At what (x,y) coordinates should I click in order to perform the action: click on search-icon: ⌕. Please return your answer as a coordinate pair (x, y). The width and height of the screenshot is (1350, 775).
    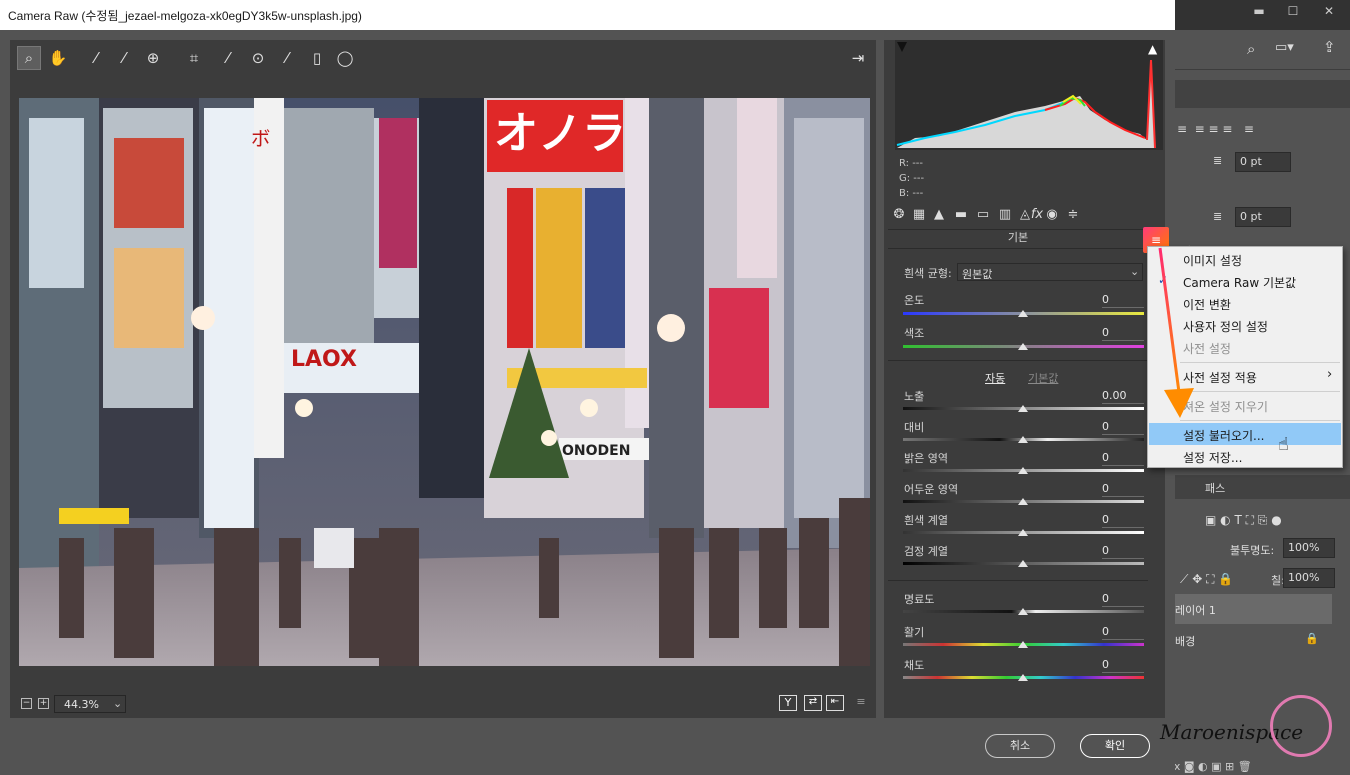
    Looking at the image, I should click on (1251, 49).